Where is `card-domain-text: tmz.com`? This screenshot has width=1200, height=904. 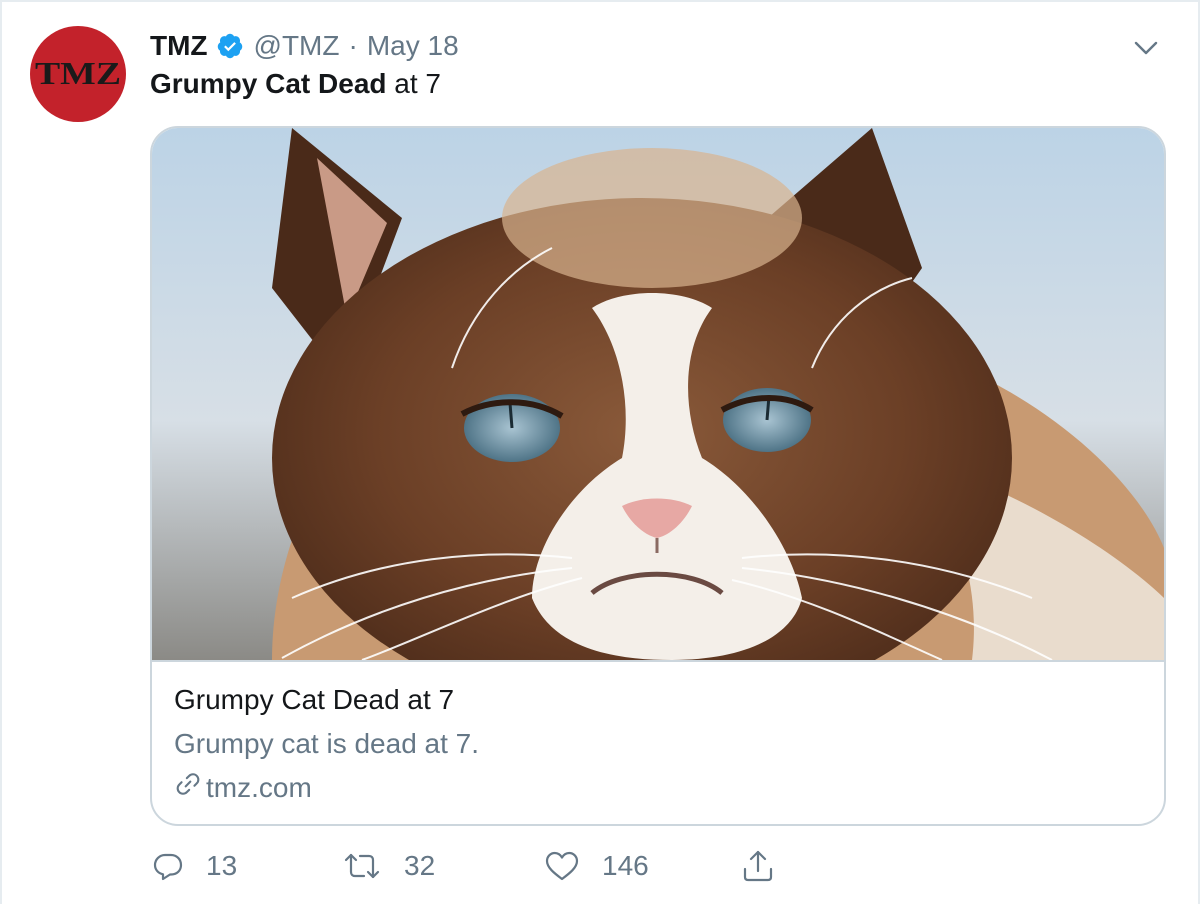
card-domain-text: tmz.com is located at coordinates (259, 787).